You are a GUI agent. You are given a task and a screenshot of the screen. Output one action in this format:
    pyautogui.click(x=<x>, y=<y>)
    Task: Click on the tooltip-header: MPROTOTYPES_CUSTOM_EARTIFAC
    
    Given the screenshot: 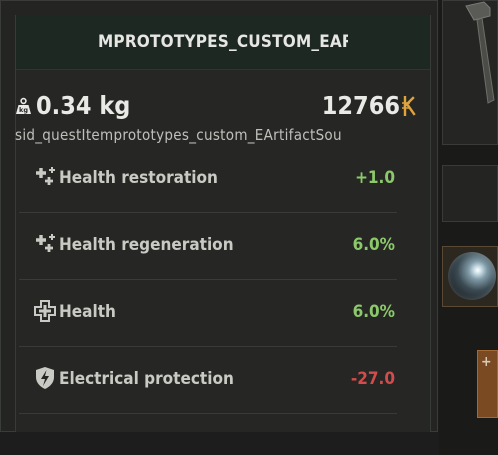 What is the action you would take?
    pyautogui.click(x=223, y=42)
    